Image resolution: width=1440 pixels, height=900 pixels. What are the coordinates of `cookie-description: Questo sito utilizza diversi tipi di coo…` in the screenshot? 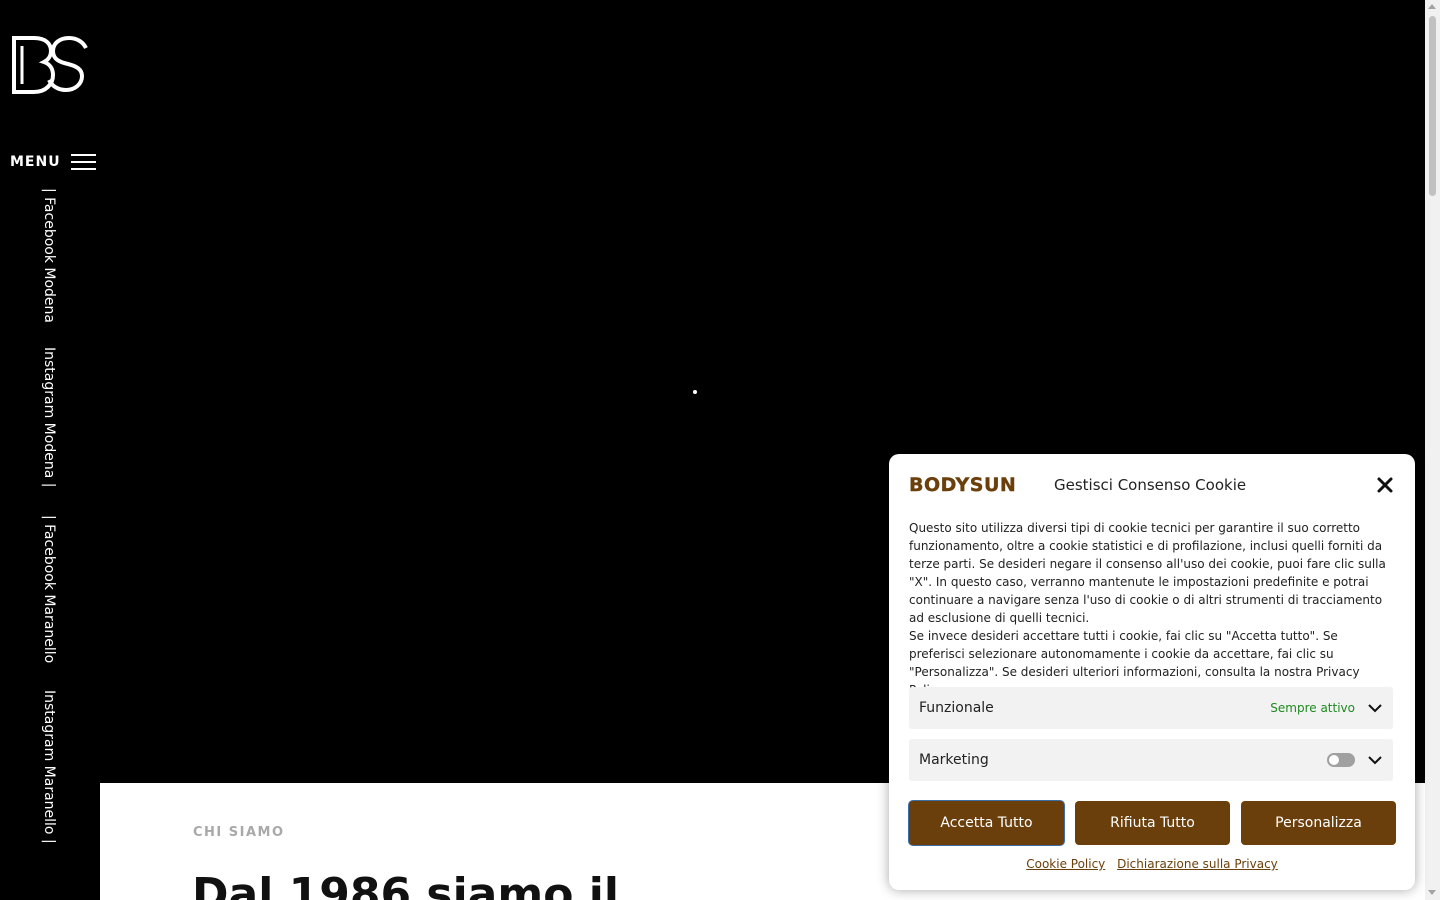 It's located at (1153, 609).